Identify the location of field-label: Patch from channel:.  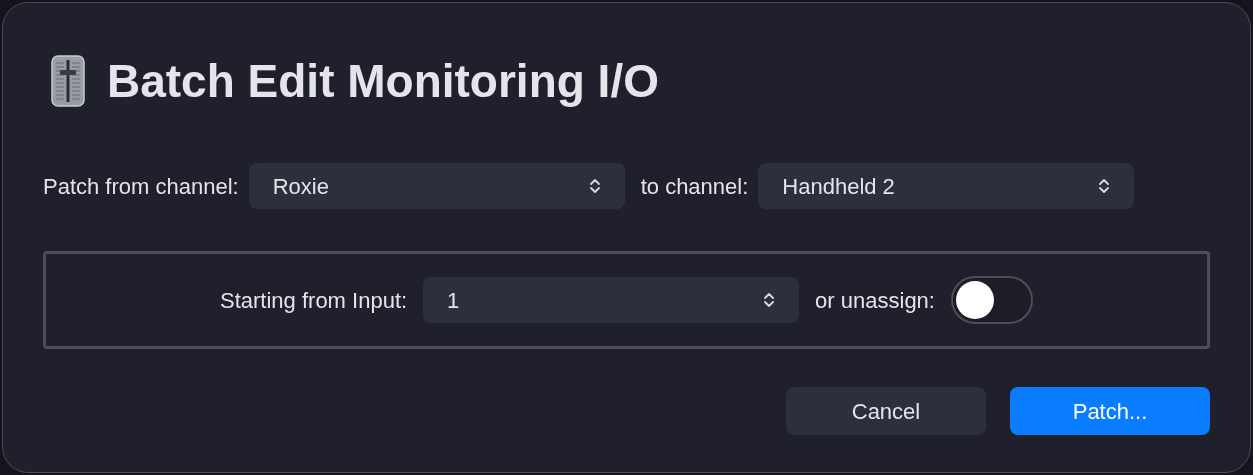
(141, 186).